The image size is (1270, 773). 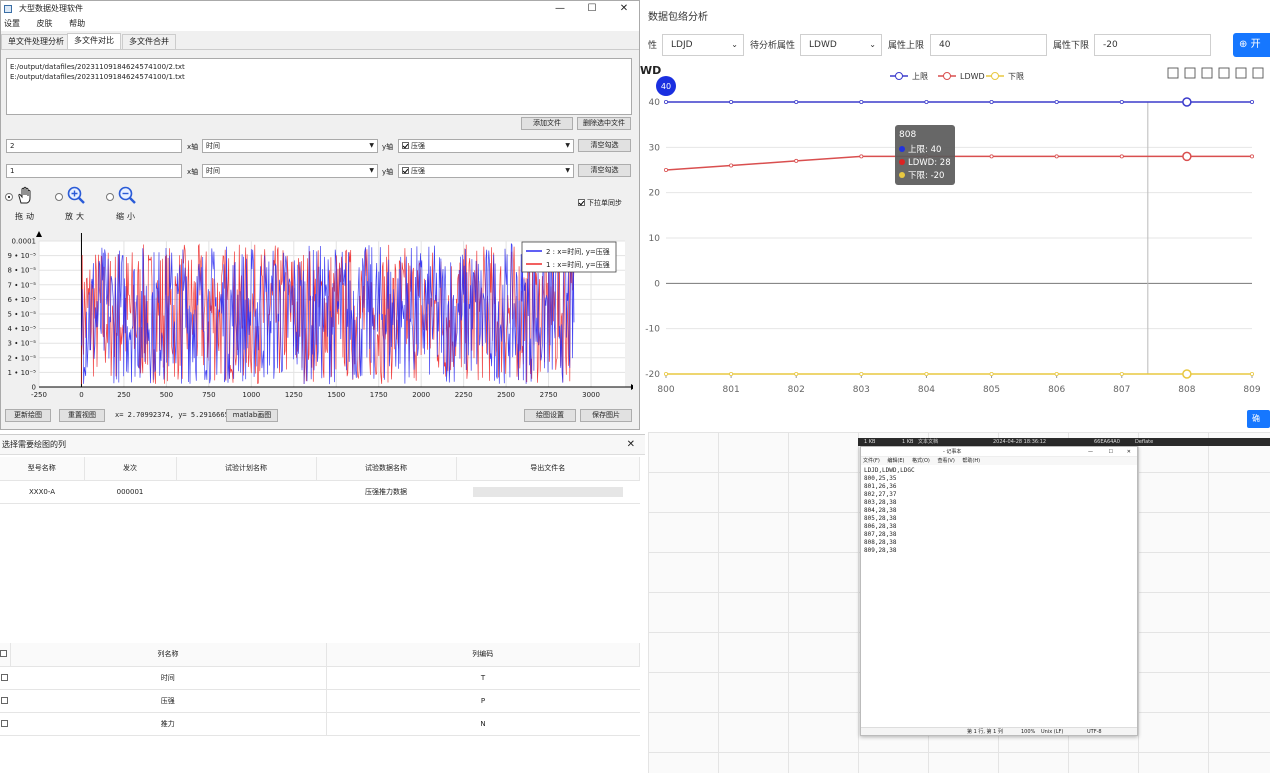 What do you see at coordinates (386, 469) in the screenshot?
I see `header-test-data: 试验数据名称` at bounding box center [386, 469].